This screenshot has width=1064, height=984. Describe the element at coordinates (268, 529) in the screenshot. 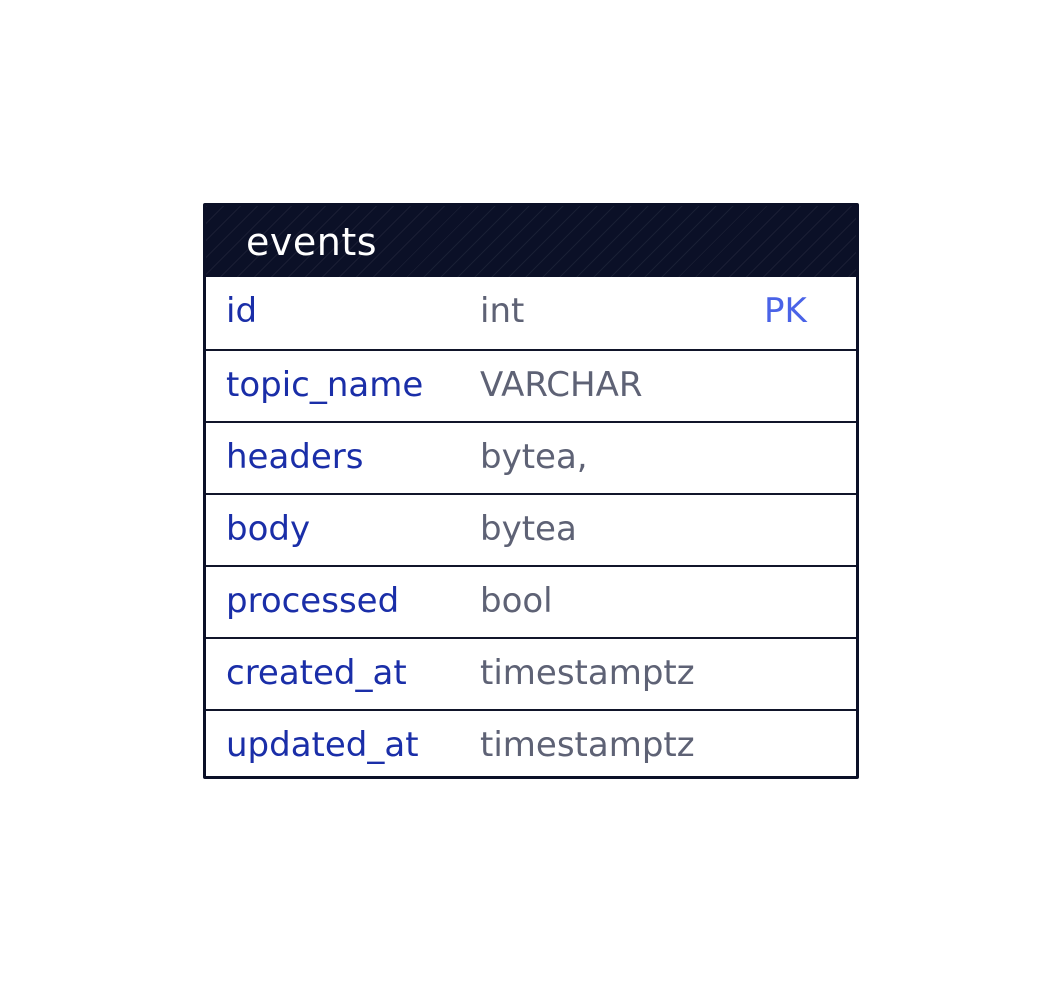

I see `column-name: body` at that location.